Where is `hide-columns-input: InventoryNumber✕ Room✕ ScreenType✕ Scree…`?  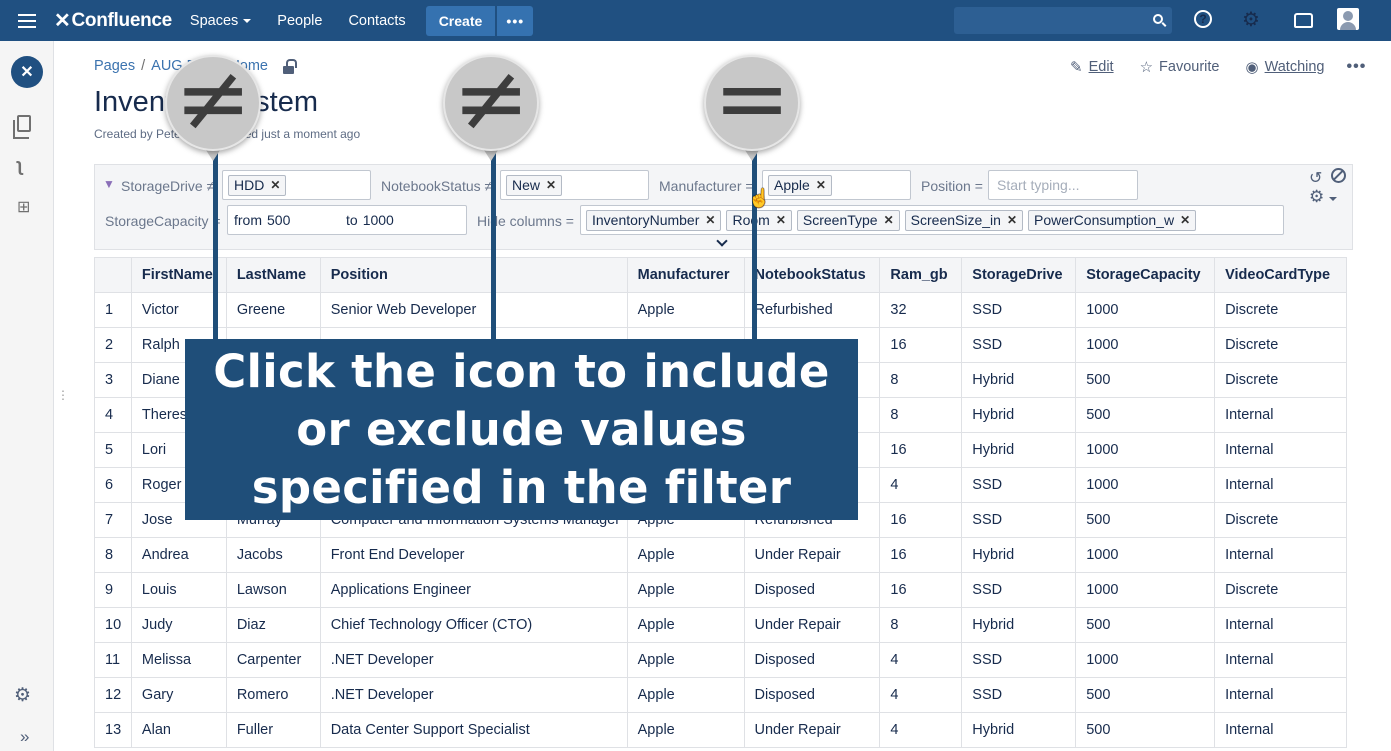
hide-columns-input: InventoryNumber✕ Room✕ ScreenType✕ Scree… is located at coordinates (932, 220).